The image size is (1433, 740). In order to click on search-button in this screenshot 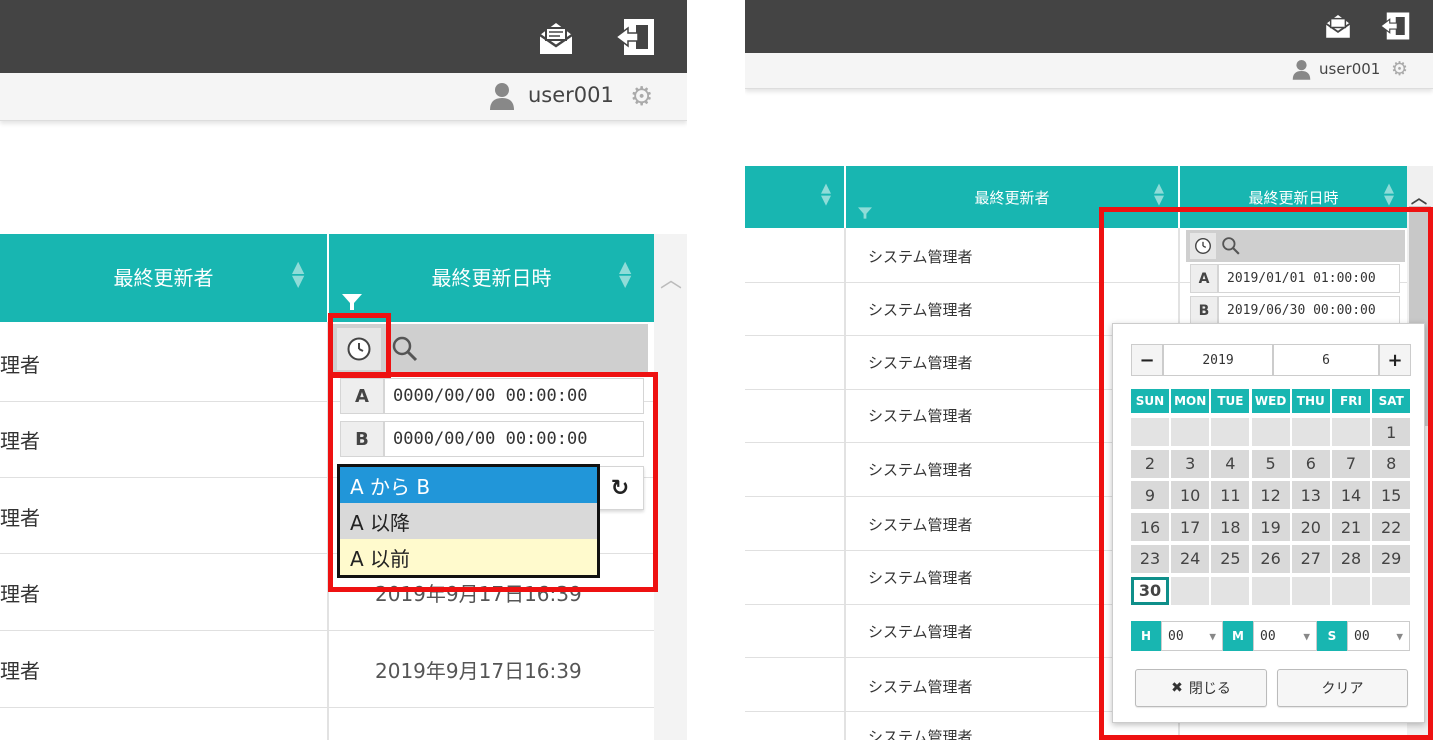, I will do `click(405, 349)`.